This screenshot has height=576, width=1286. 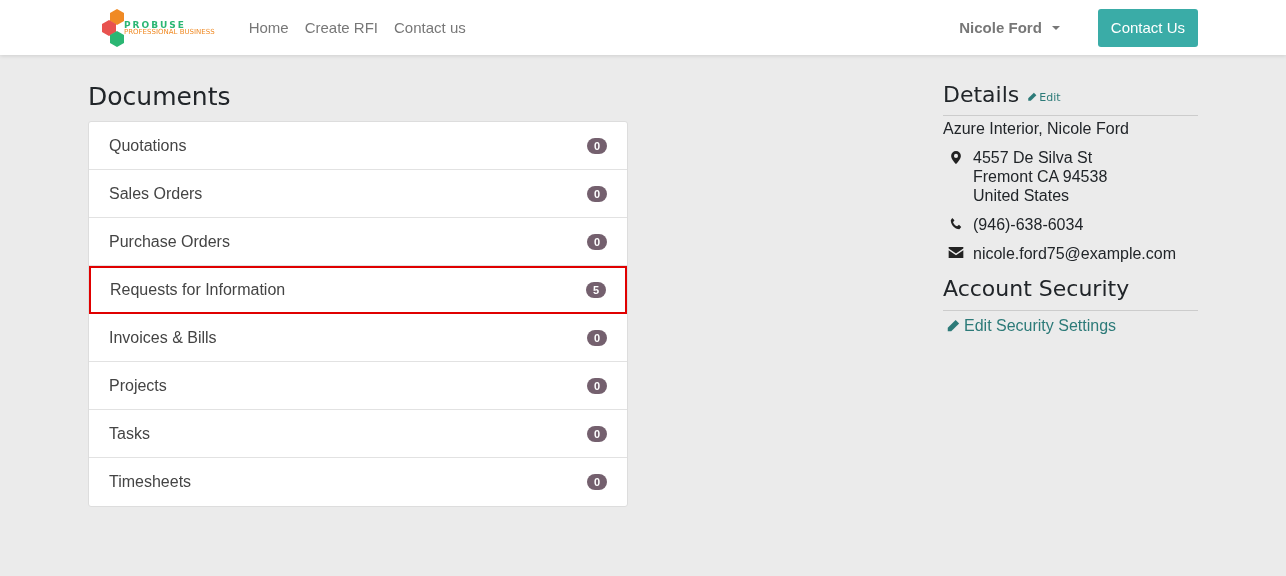 What do you see at coordinates (1074, 253) in the screenshot?
I see `contact-text: nicole.ford75@example.com` at bounding box center [1074, 253].